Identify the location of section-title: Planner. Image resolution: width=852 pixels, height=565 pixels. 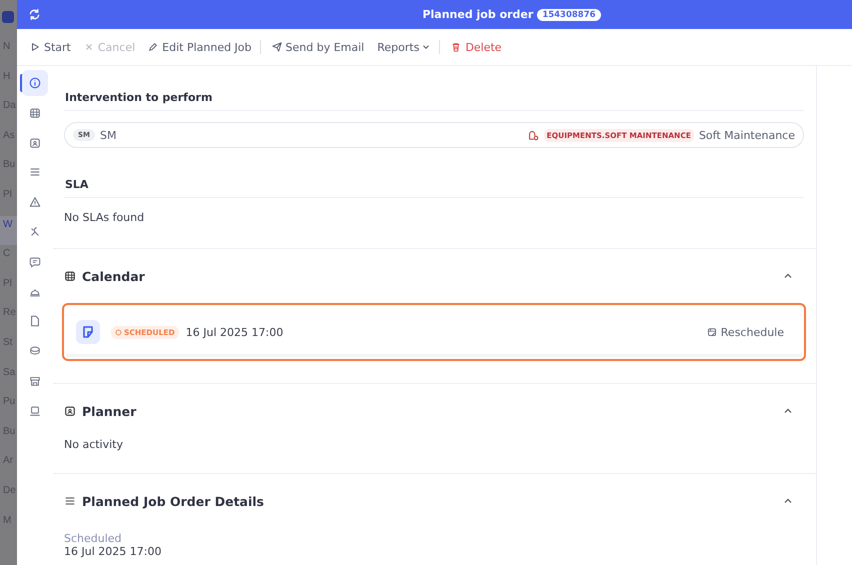
(110, 411).